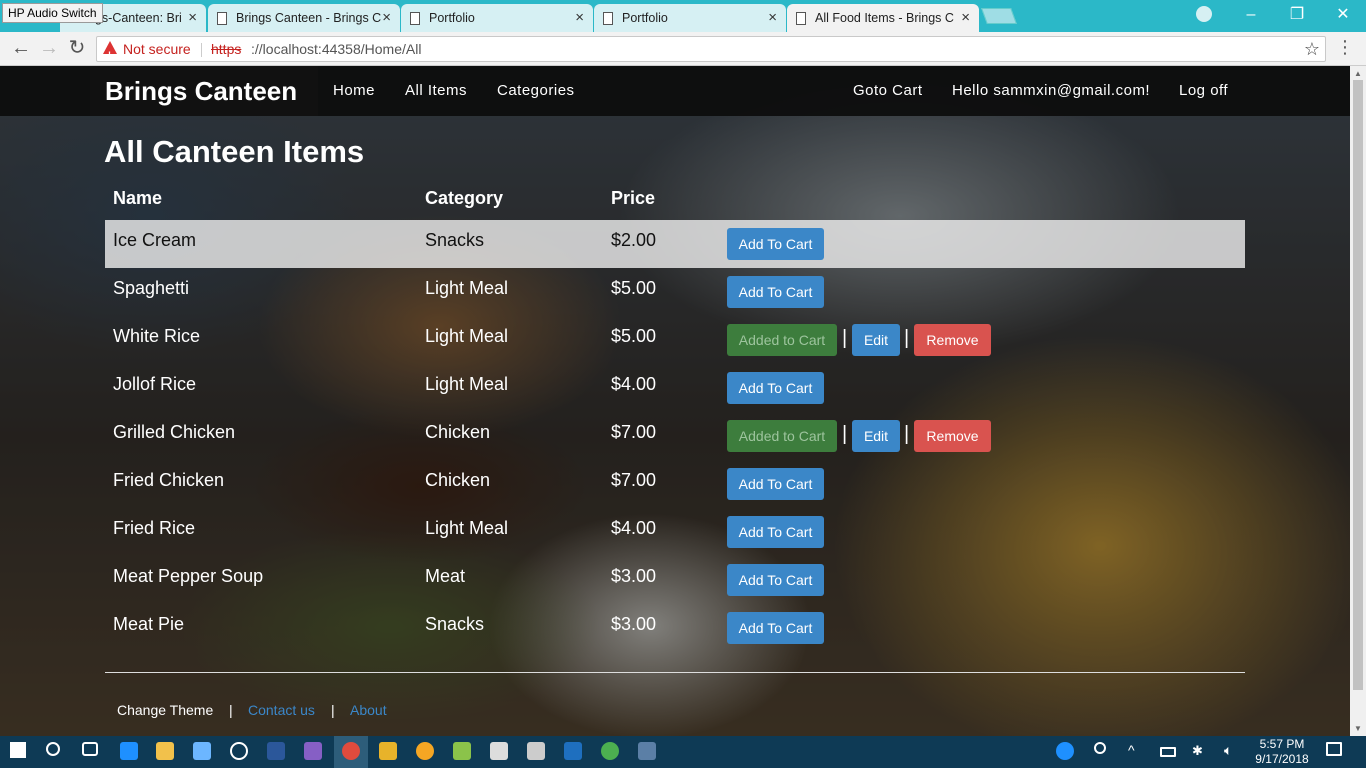  I want to click on nav-user-greeting: Hello sammxin@gmail.com!, so click(1051, 91).